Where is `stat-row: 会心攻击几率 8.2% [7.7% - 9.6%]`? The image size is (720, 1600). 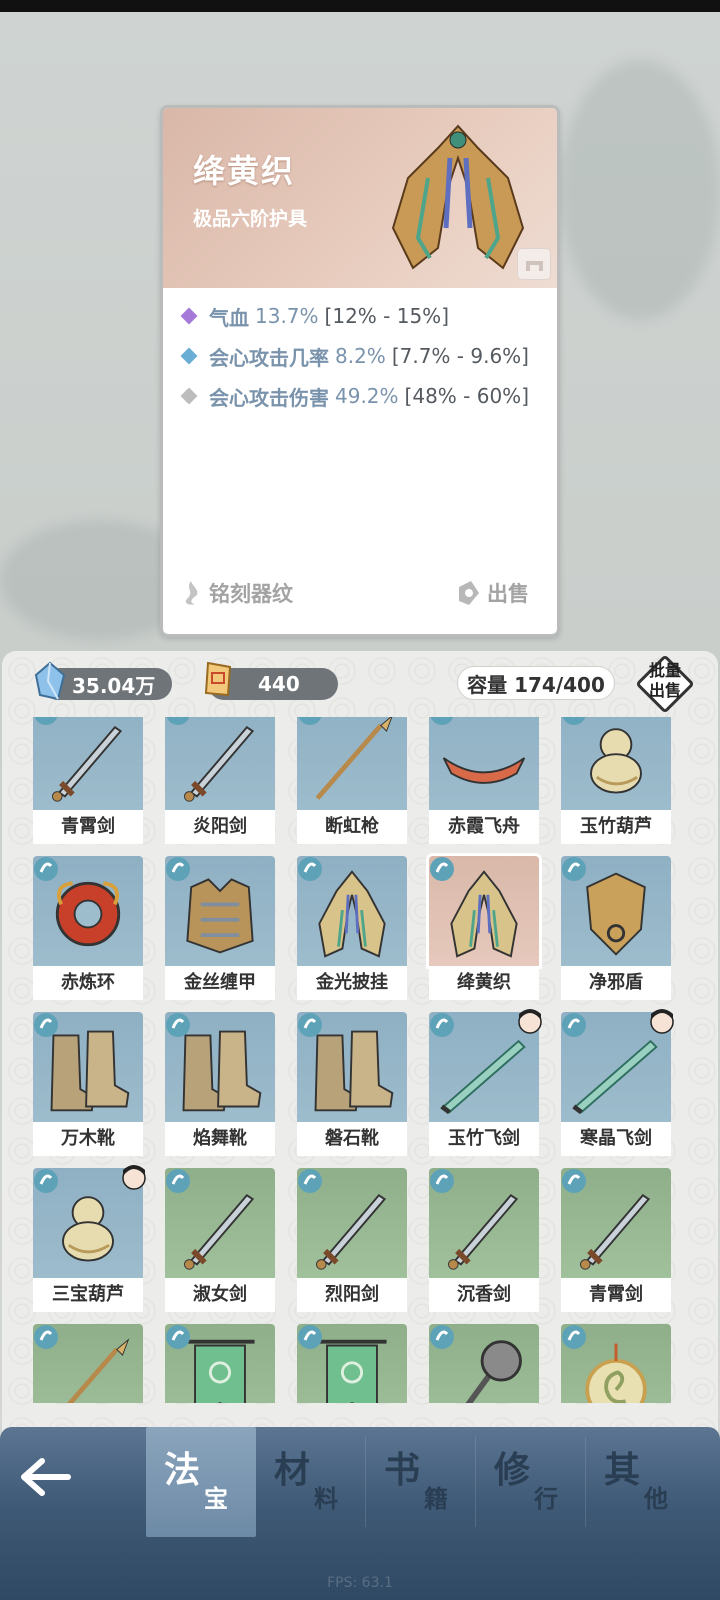 stat-row: 会心攻击几率 8.2% [7.7% - 9.6%] is located at coordinates (354, 356).